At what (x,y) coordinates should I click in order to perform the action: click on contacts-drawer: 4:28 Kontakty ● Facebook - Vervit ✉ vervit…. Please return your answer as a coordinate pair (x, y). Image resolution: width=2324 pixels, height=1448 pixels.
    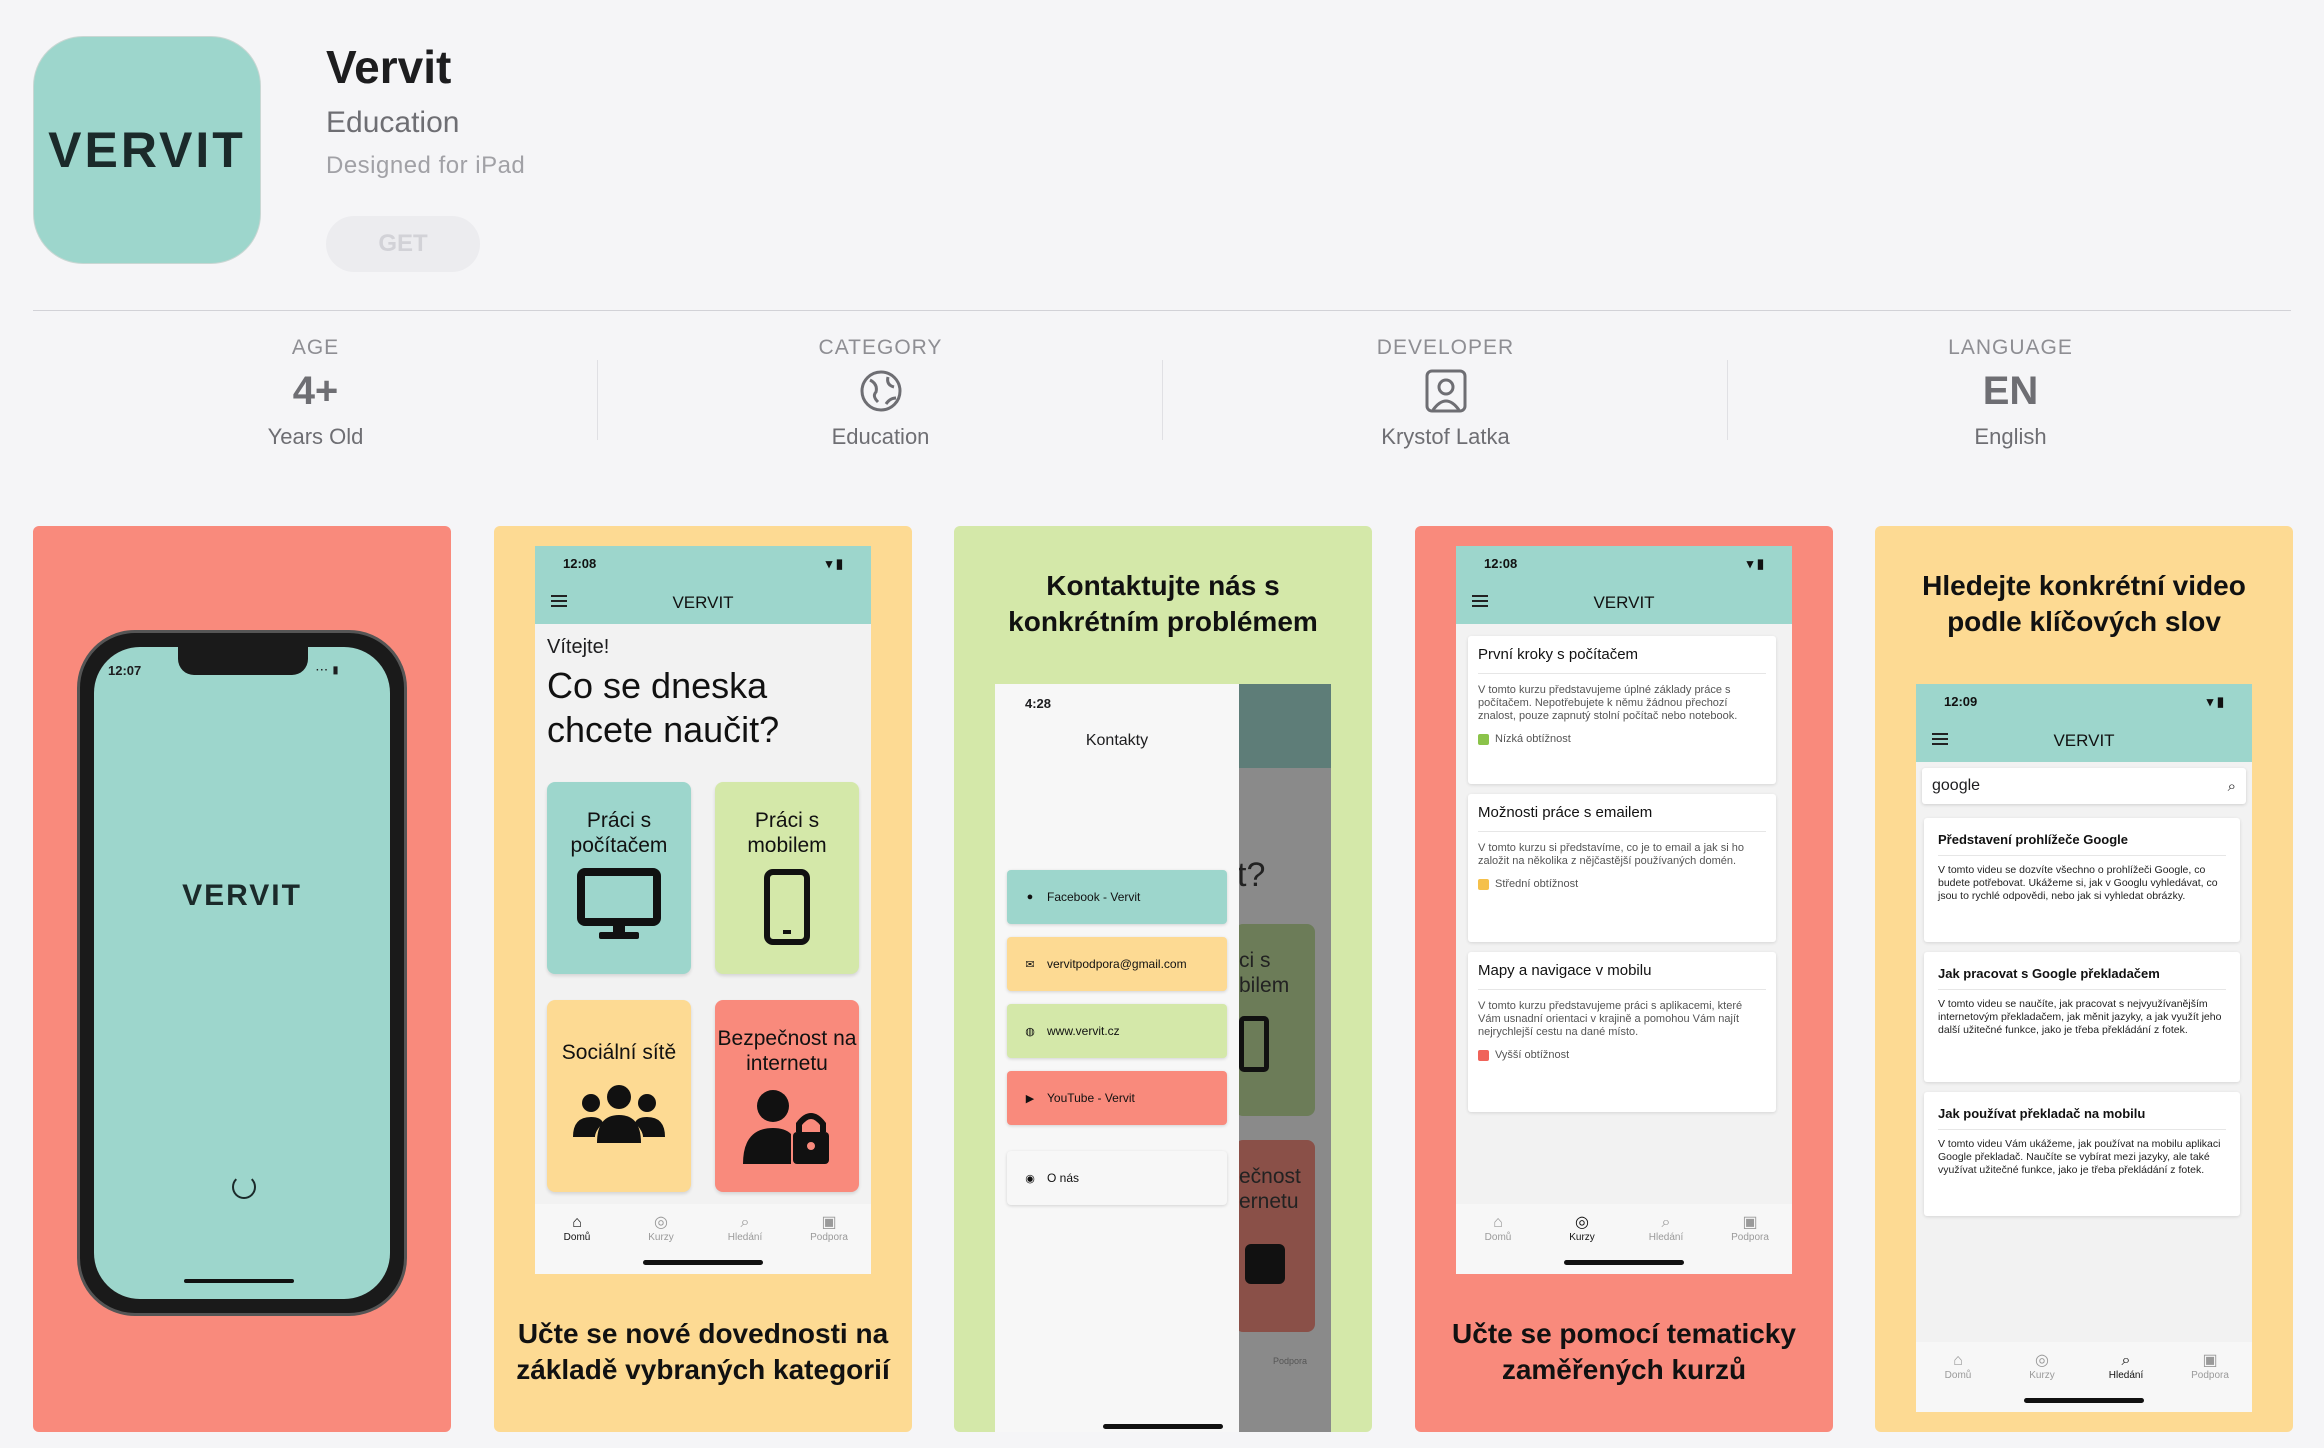
    Looking at the image, I should click on (1117, 1058).